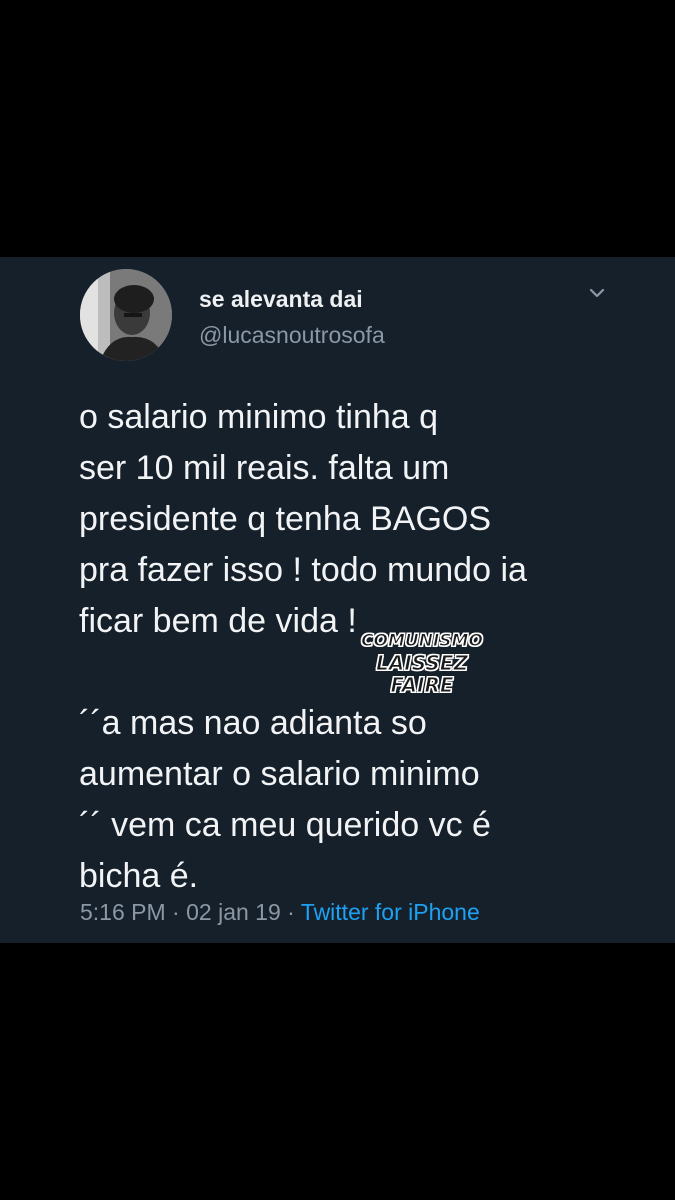  I want to click on watermark-logo: COMUNISMO LAISSEZ FAIRE, so click(422, 663).